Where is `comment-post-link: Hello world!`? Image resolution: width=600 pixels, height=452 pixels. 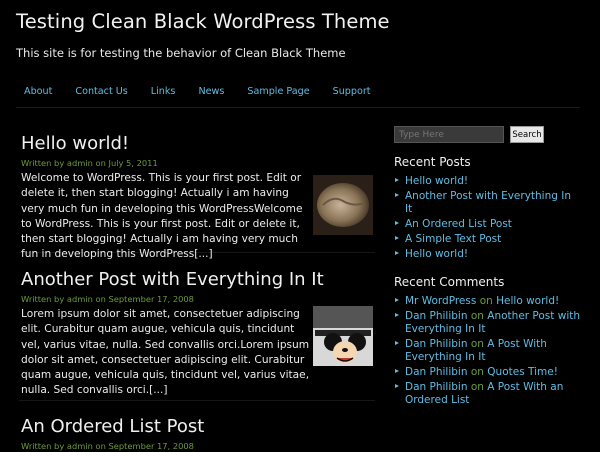 comment-post-link: Hello world! is located at coordinates (527, 301).